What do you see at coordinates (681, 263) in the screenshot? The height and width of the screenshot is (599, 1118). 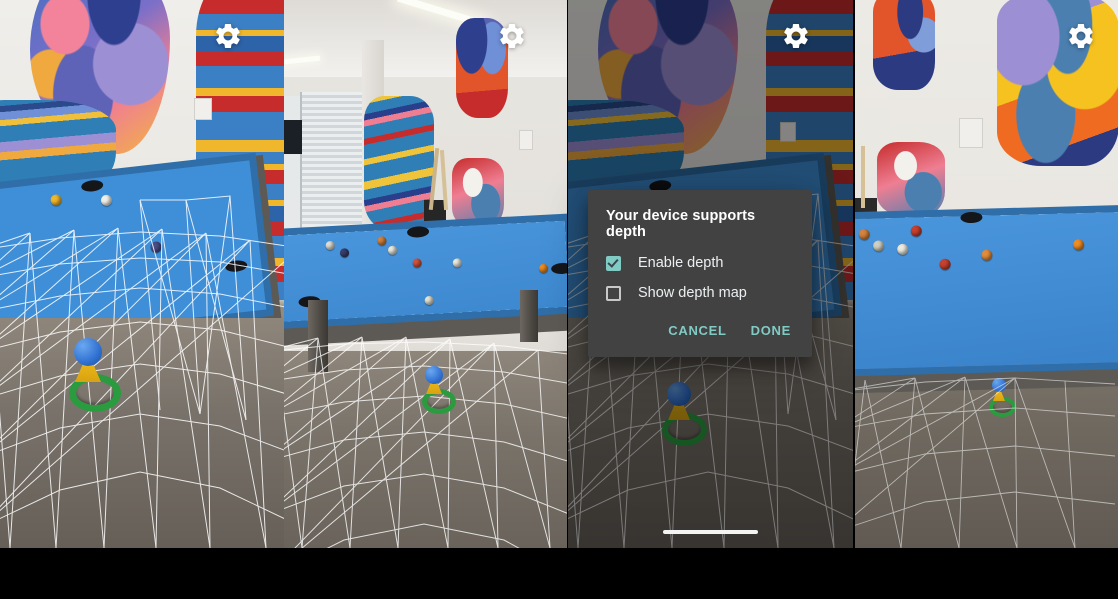 I see `enable-depth-label: Enable depth` at bounding box center [681, 263].